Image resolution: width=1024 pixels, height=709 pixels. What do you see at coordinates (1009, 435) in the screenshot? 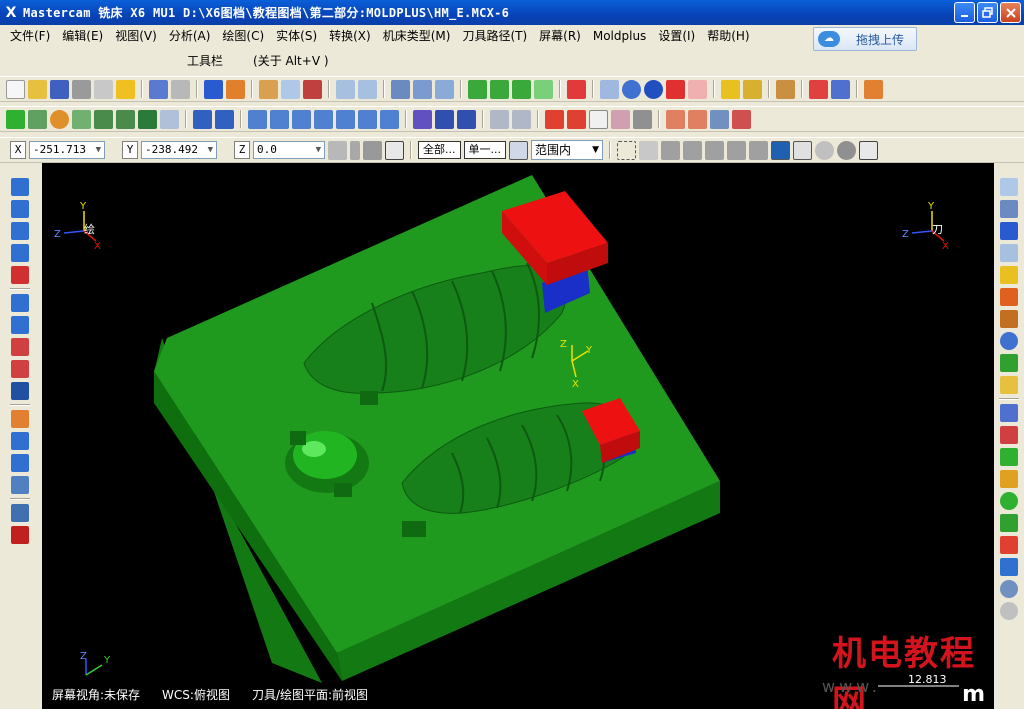
I see `right-spline-icon` at bounding box center [1009, 435].